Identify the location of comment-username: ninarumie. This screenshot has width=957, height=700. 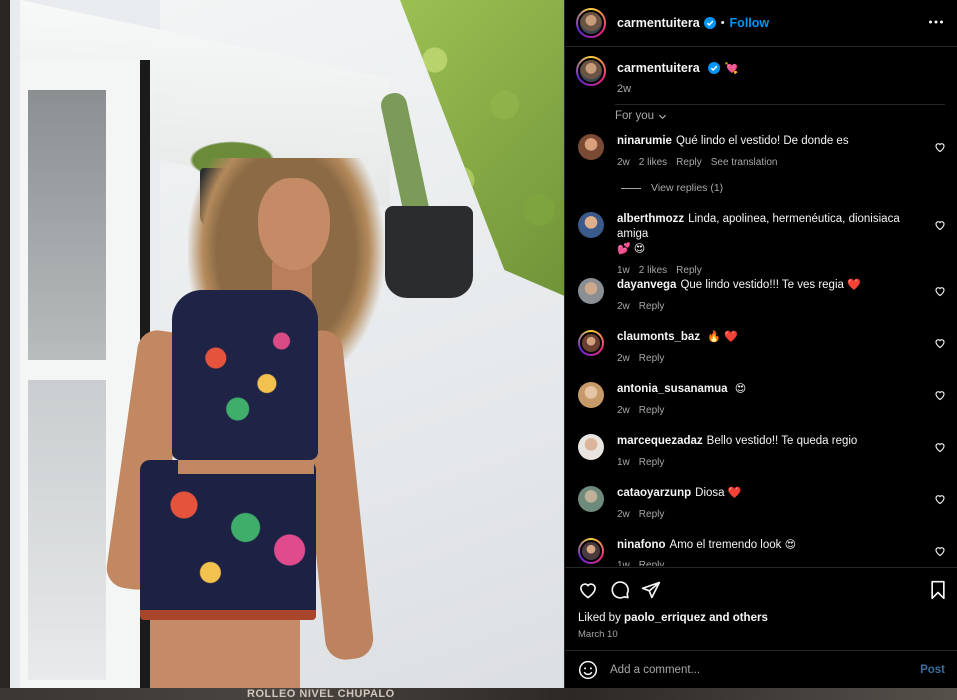
(644, 141).